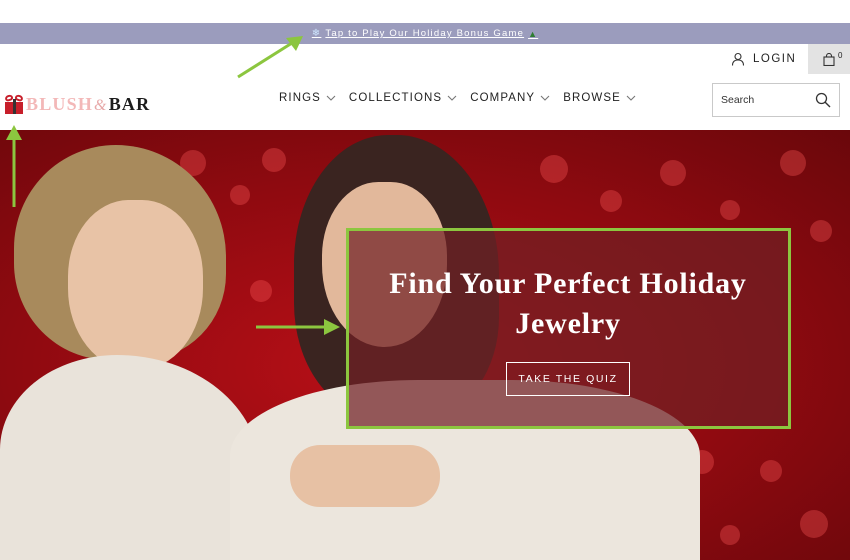  Describe the element at coordinates (738, 59) in the screenshot. I see `user-icon` at that location.